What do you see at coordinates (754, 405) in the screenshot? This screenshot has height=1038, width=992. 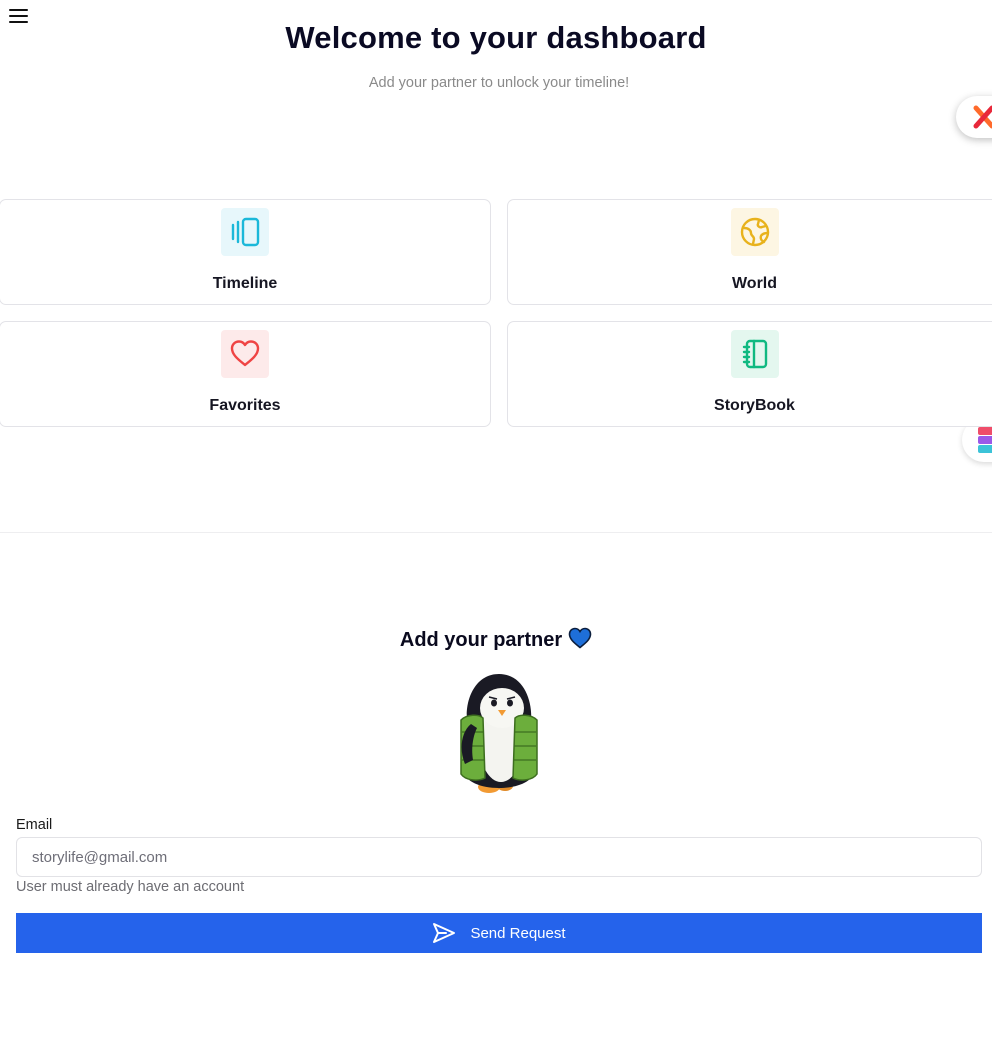 I see `storybook-label: StoryBook` at bounding box center [754, 405].